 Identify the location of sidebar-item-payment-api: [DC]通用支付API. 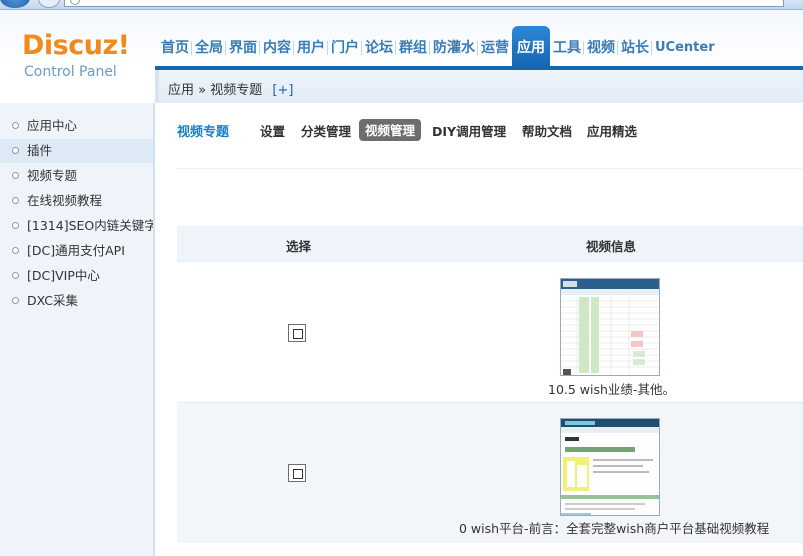
(76, 251).